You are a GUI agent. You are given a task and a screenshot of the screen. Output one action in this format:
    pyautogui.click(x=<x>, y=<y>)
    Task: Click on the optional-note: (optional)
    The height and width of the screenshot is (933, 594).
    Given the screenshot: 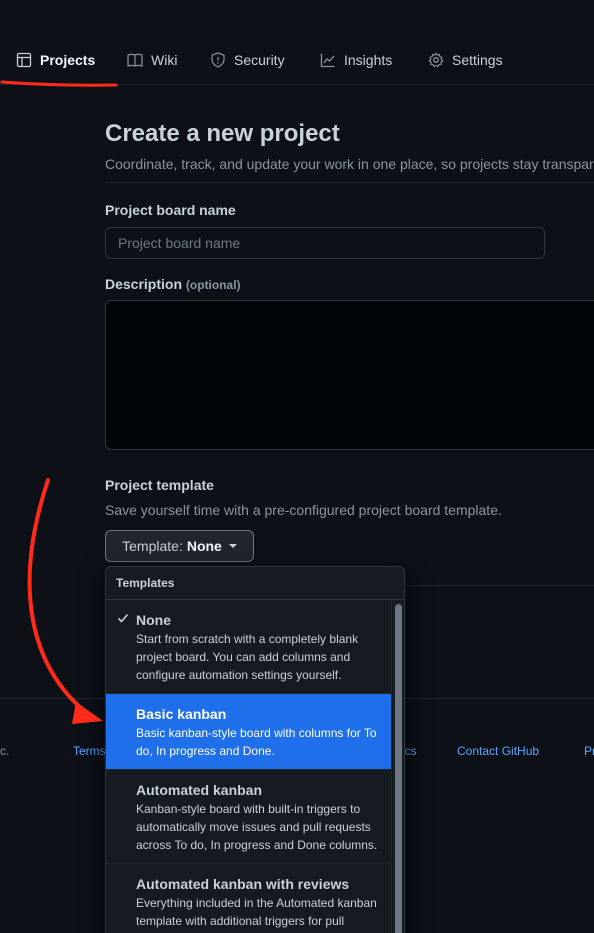 What is the action you would take?
    pyautogui.click(x=213, y=285)
    